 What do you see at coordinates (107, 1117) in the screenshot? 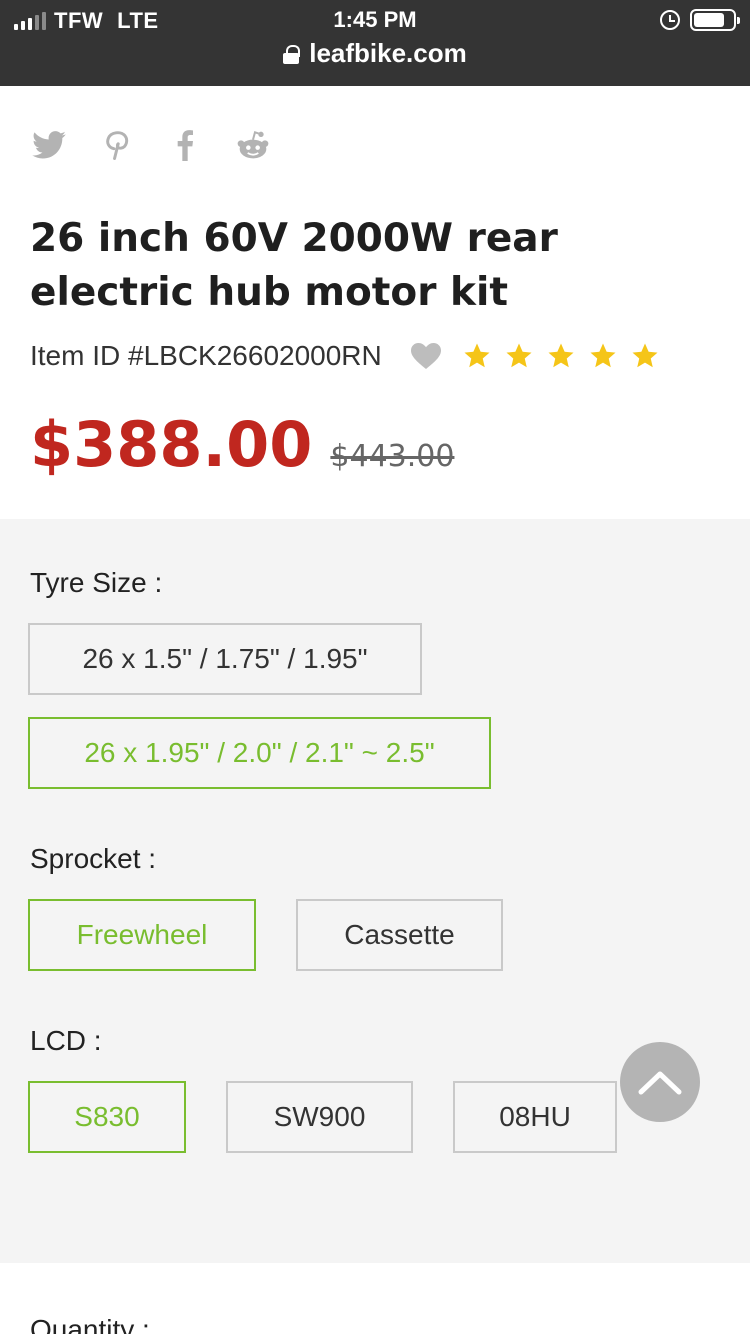
I see `lcd-option-s830: S830` at bounding box center [107, 1117].